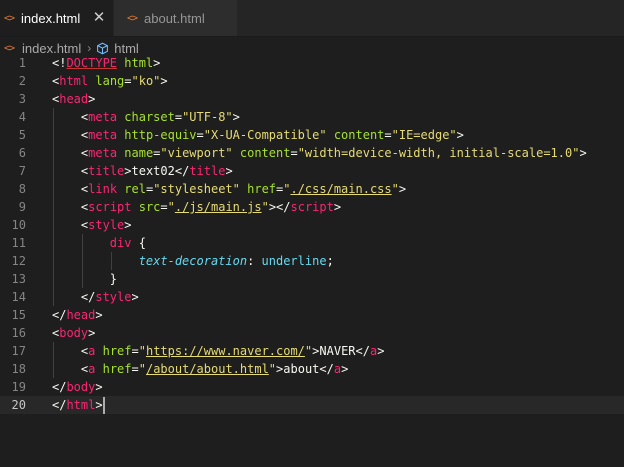  What do you see at coordinates (312, 117) in the screenshot?
I see `code-line: 4 <meta charset="UTF-8">` at bounding box center [312, 117].